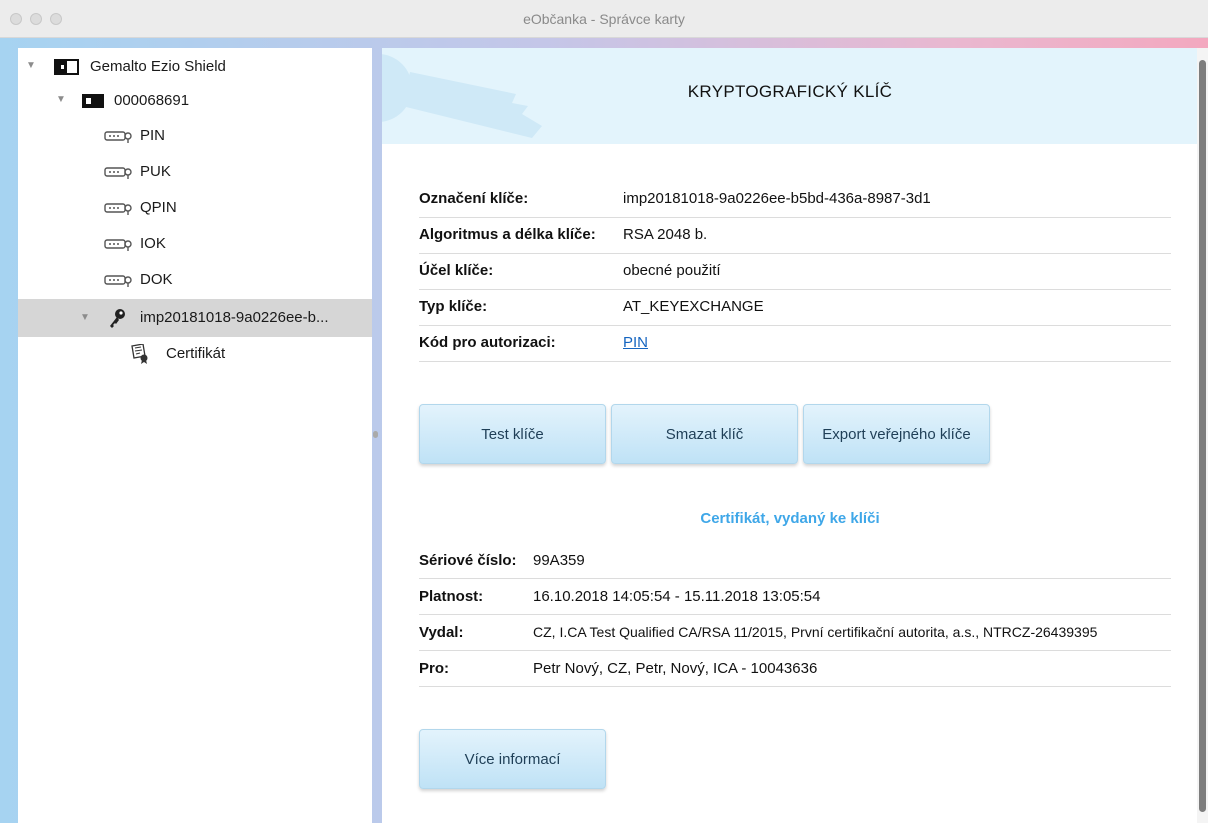  Describe the element at coordinates (468, 560) in the screenshot. I see `serial-number-label: Sériové číslo:` at that location.